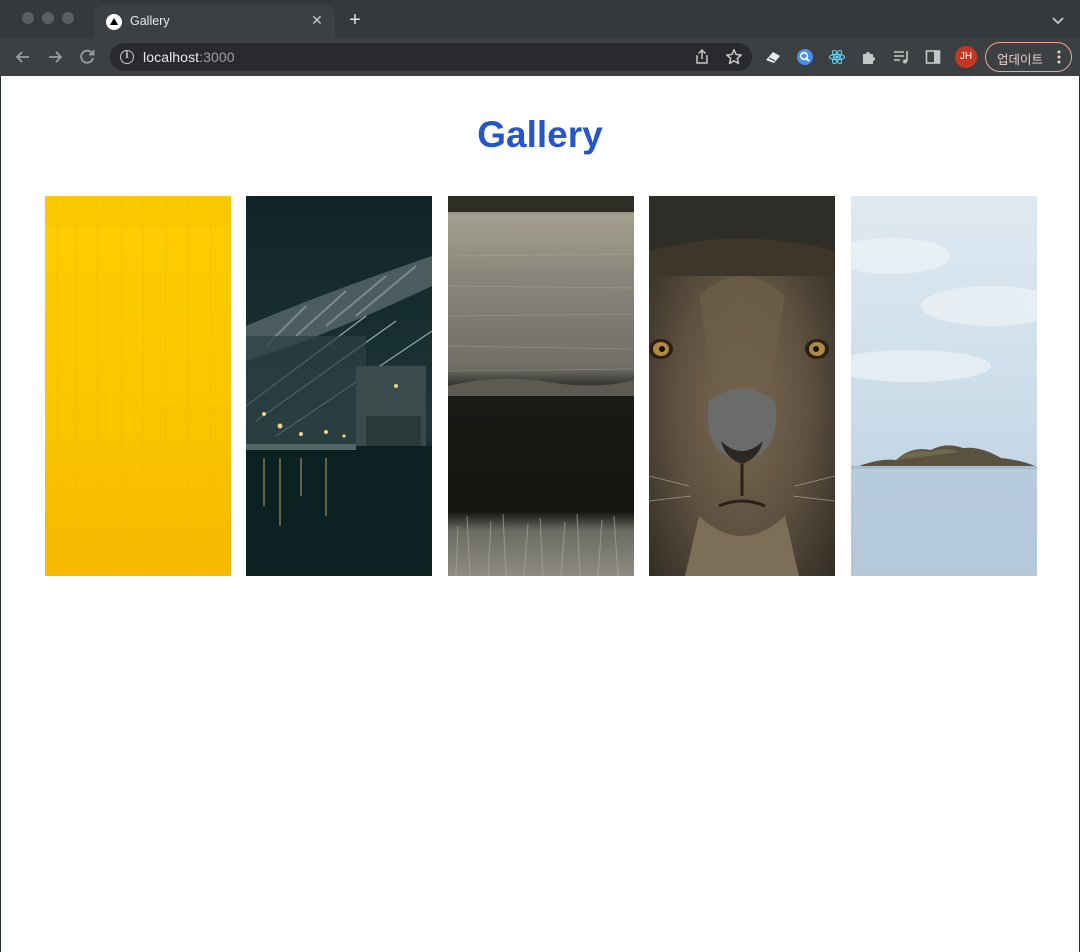 Image resolution: width=1080 pixels, height=952 pixels. What do you see at coordinates (23, 57) in the screenshot?
I see `back-arrow-icon` at bounding box center [23, 57].